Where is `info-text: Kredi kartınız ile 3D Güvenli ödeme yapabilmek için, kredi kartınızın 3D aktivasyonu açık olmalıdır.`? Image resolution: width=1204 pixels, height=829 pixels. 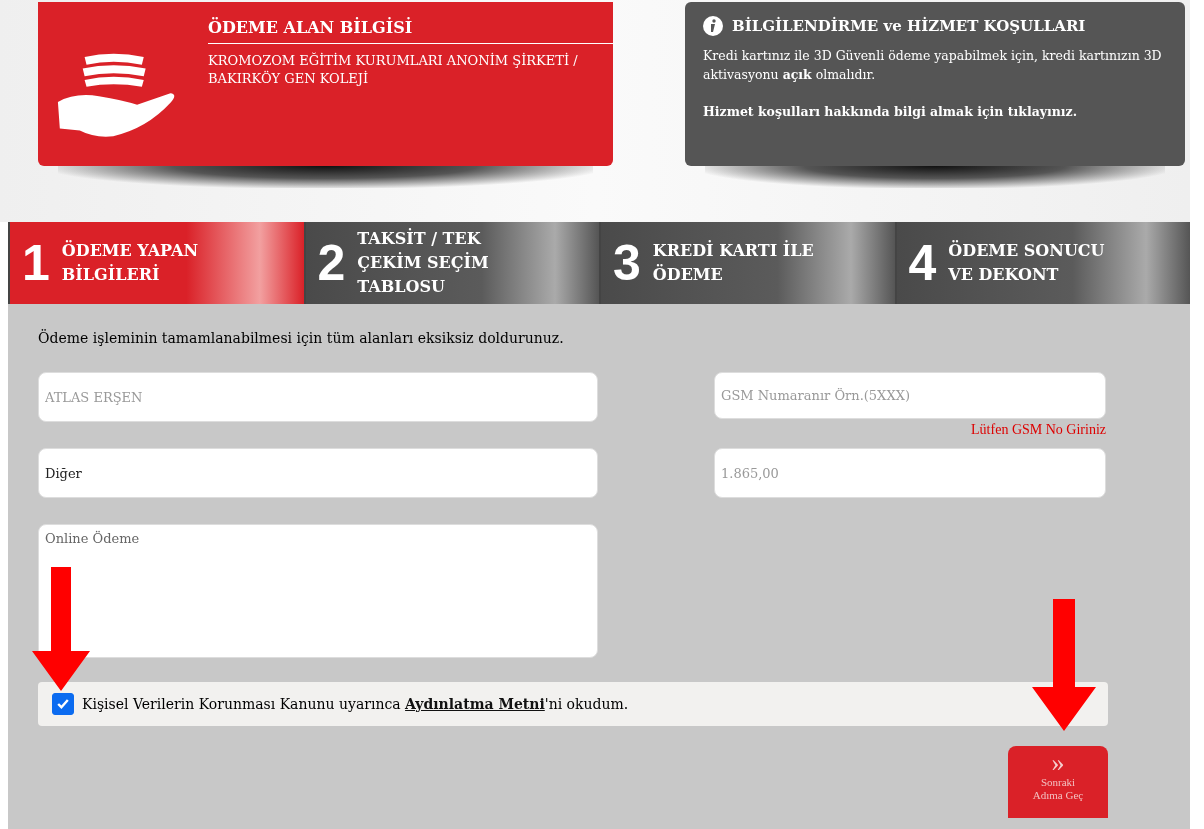
info-text: Kredi kartınız ile 3D Güvenli ödeme yapabilmek için, kredi kartınızın 3D aktivasyonu açık olmalıdır. is located at coordinates (933, 65).